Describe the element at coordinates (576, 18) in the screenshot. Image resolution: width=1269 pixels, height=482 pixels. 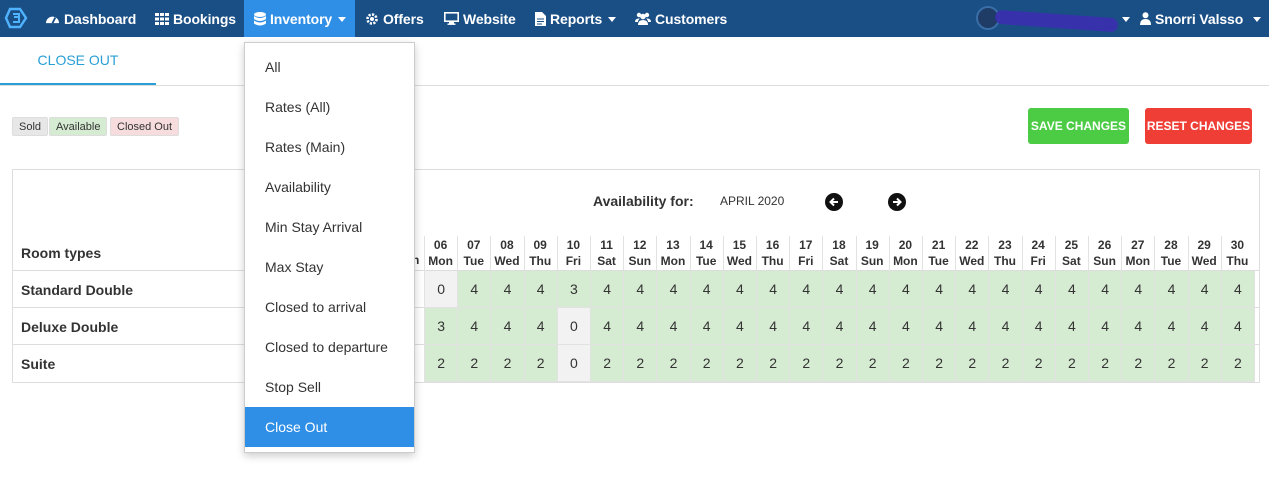
I see `nav-reports: Reports` at that location.